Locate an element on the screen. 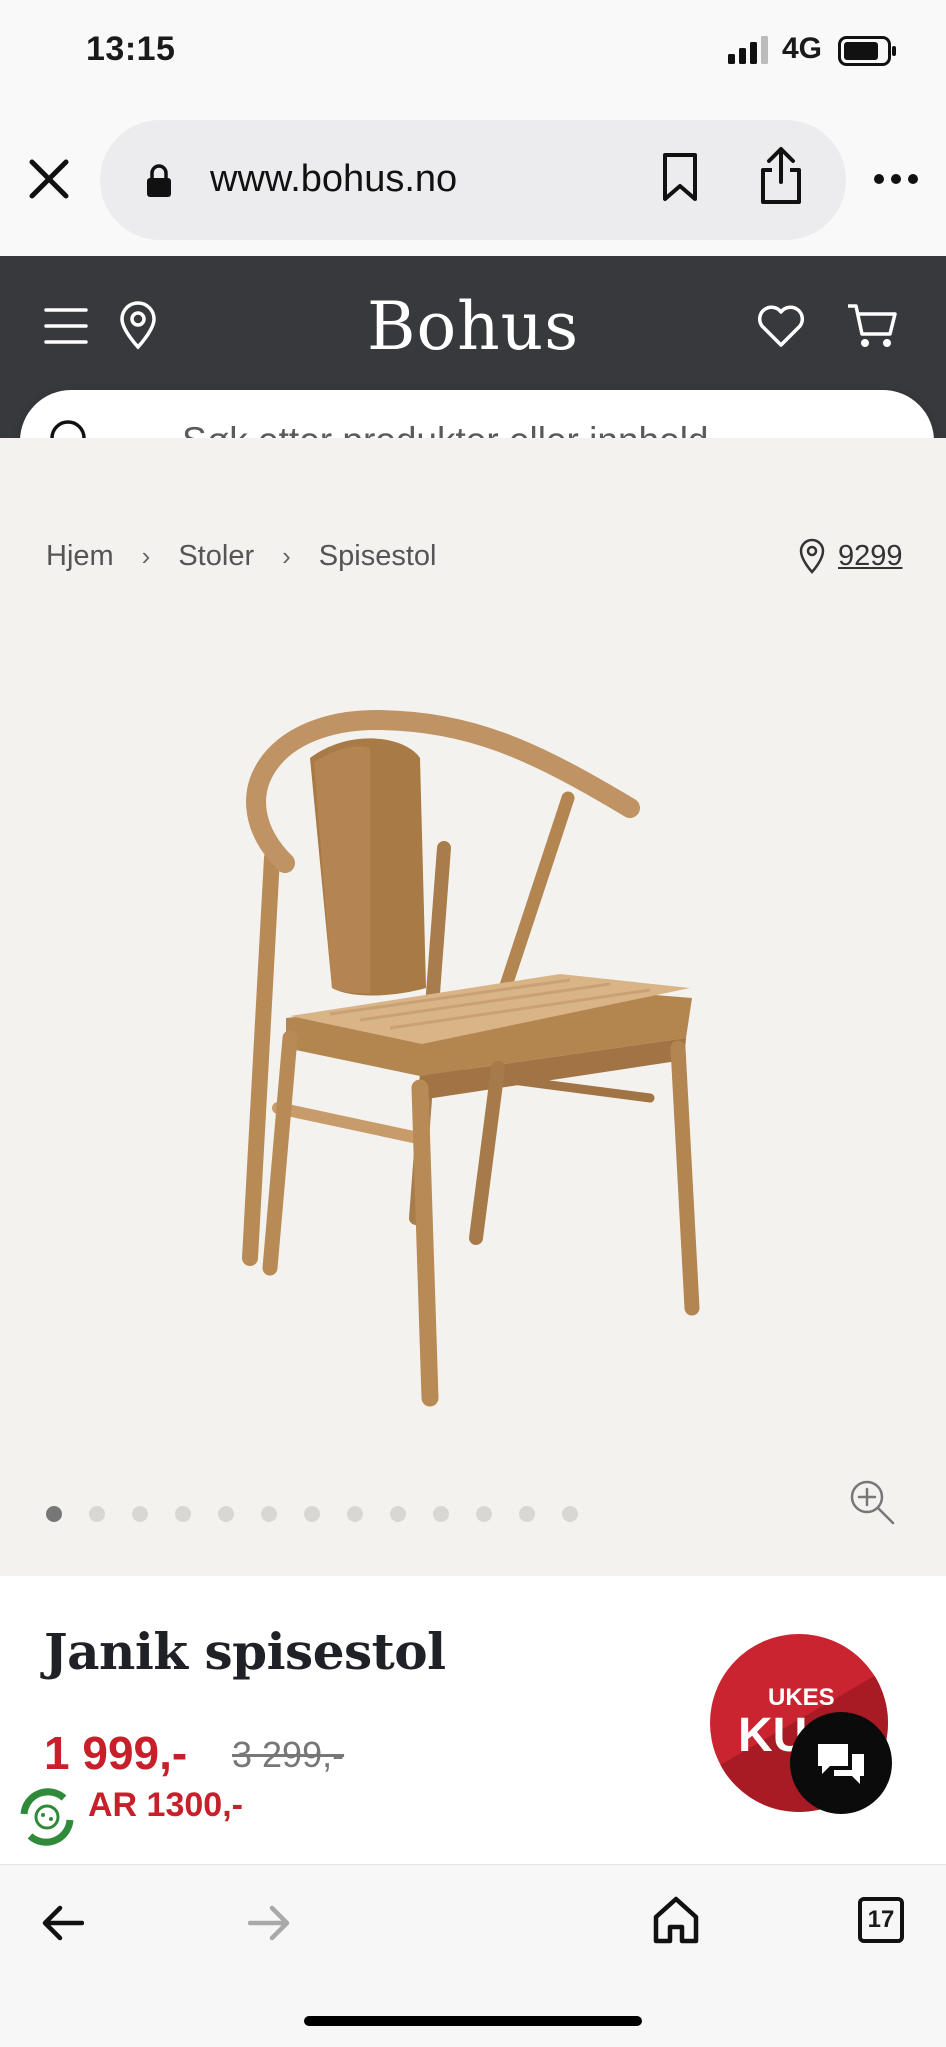  network-type: 4G is located at coordinates (802, 48).